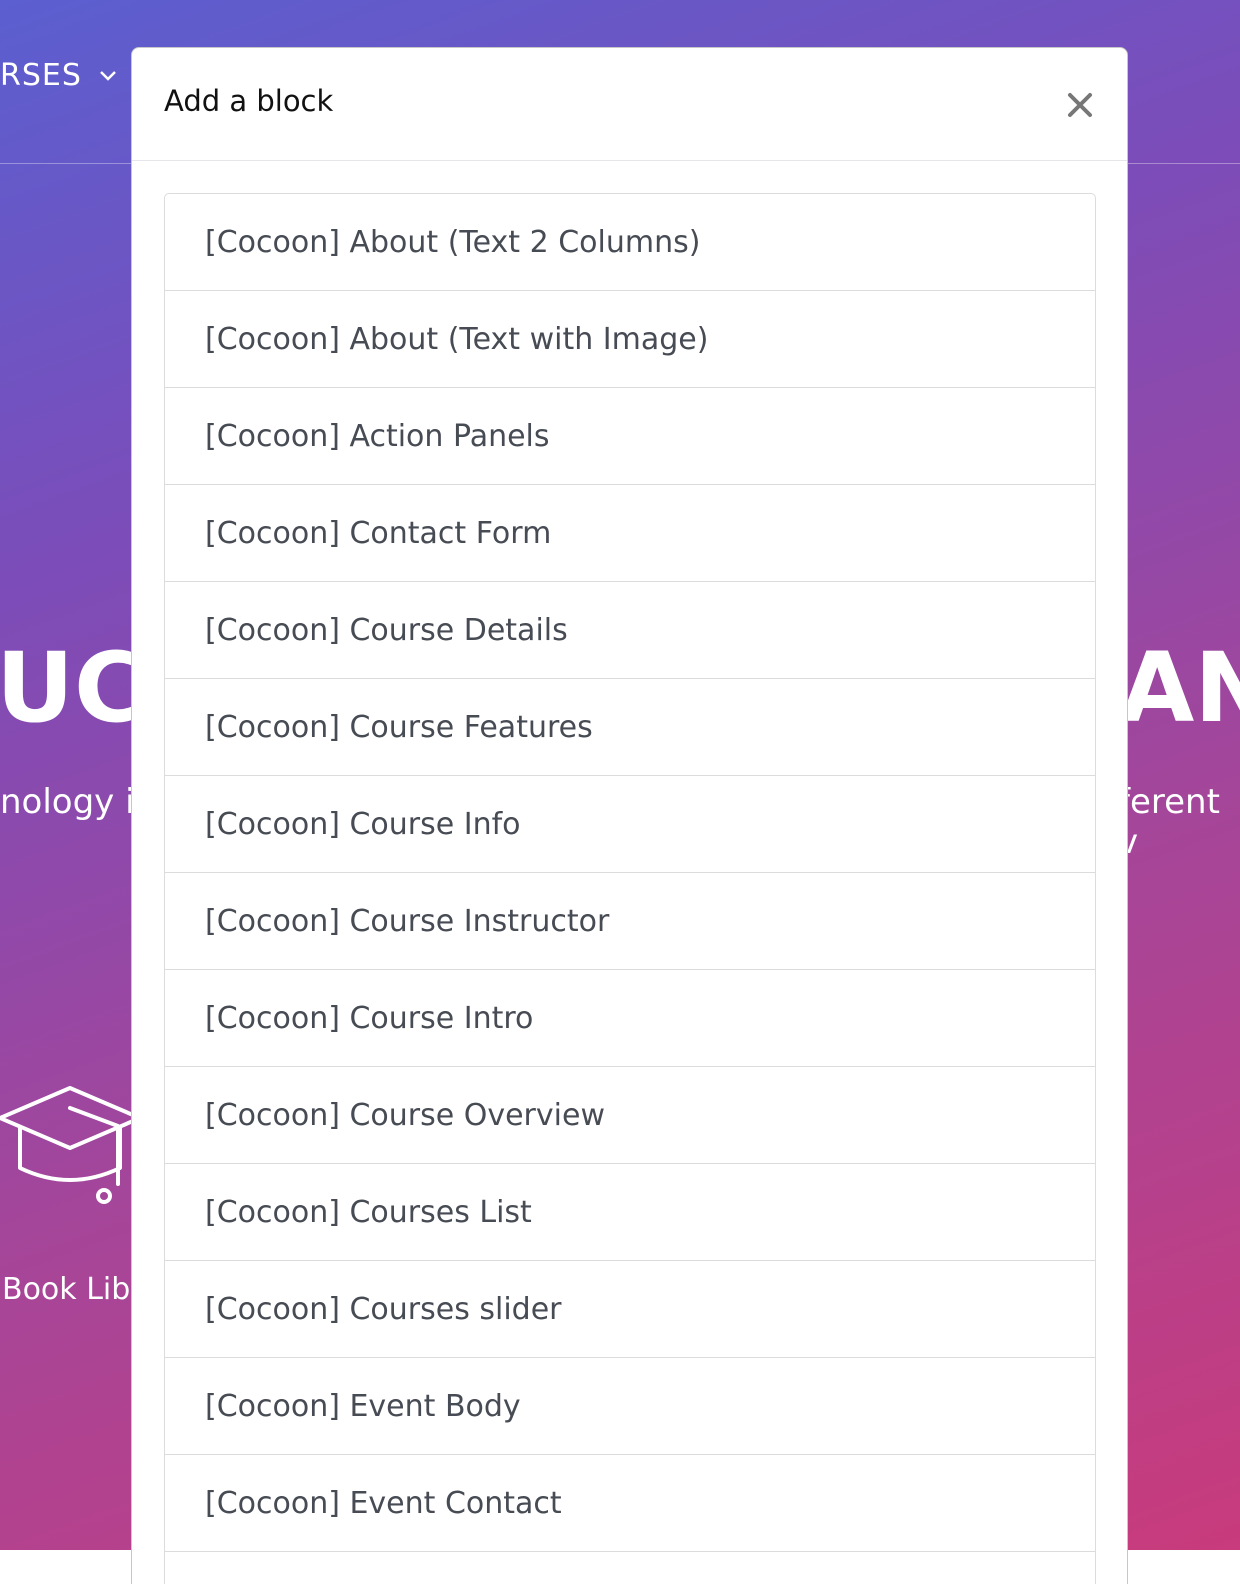 The width and height of the screenshot is (1240, 1584). Describe the element at coordinates (630, 727) in the screenshot. I see `block-item-course-features: [Cocoon] Course Features` at that location.